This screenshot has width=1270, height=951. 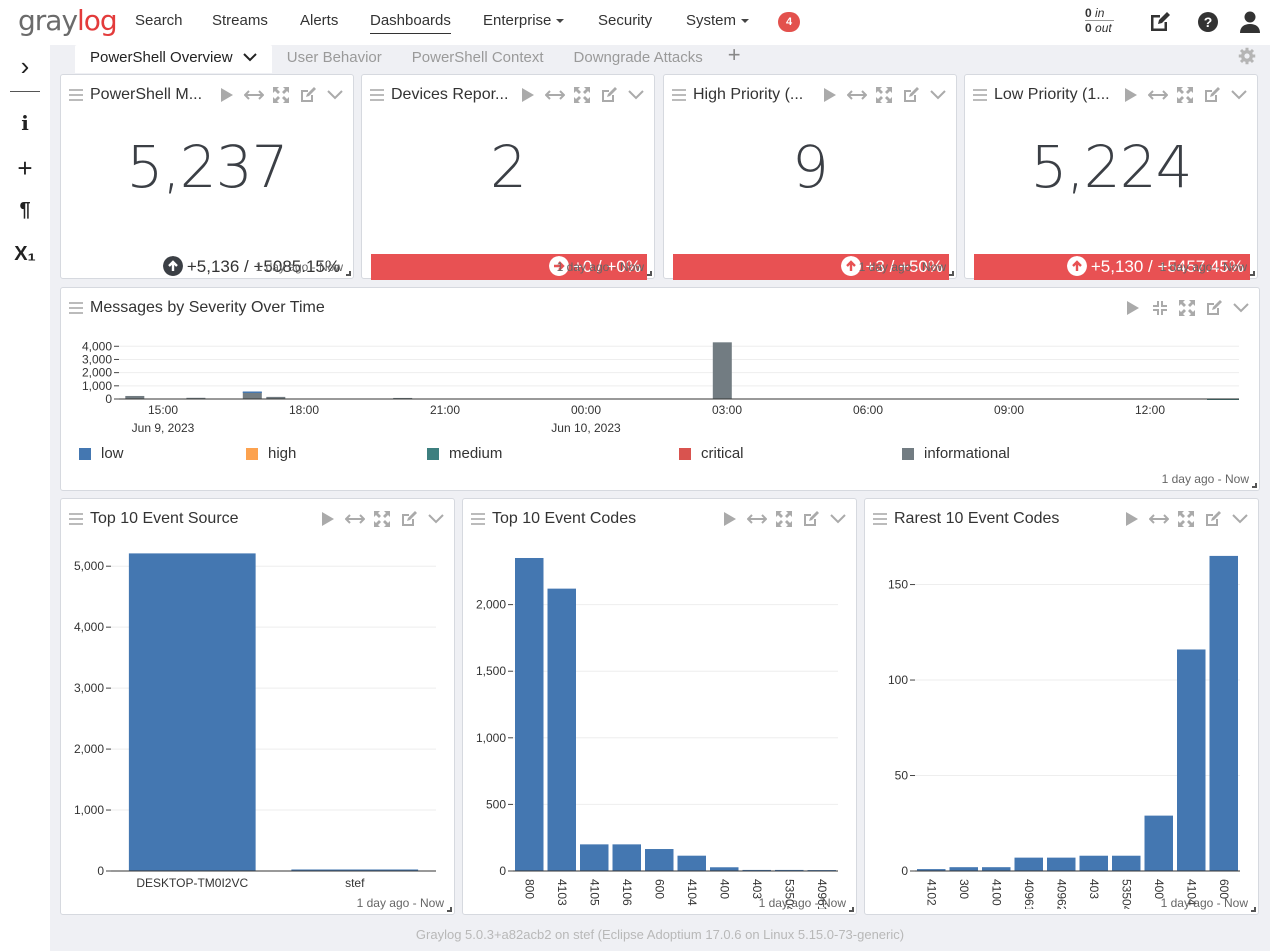 I want to click on nav-streams: Streams, so click(x=240, y=20).